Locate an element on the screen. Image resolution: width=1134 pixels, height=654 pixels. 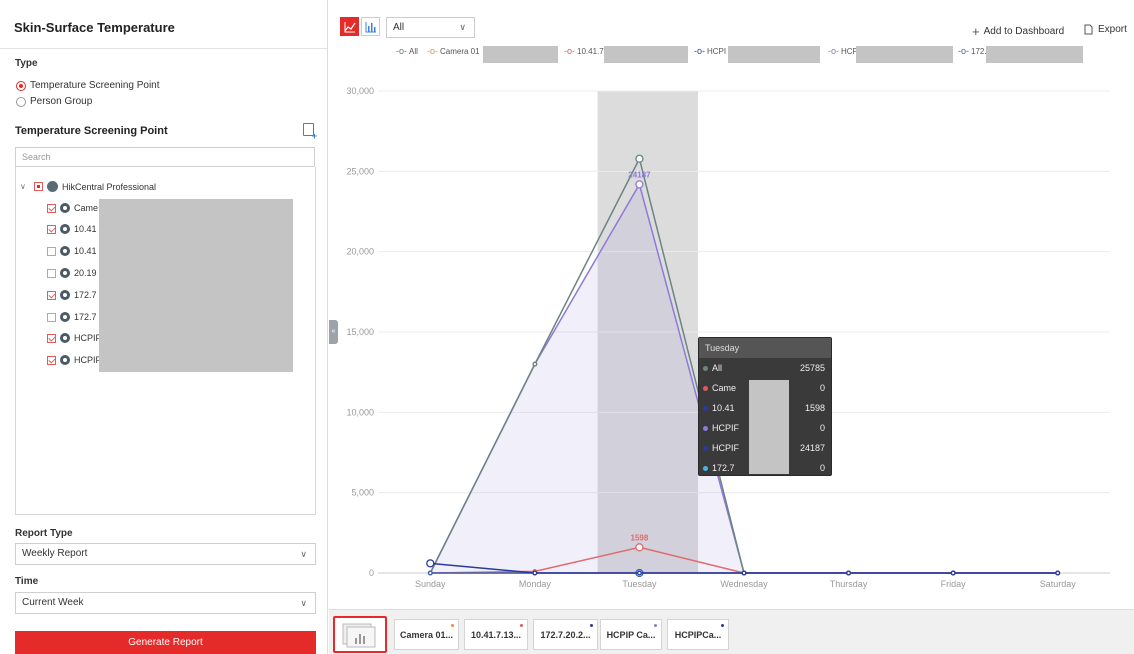
tooltip-row-label: 172.7 is located at coordinates (723, 468).